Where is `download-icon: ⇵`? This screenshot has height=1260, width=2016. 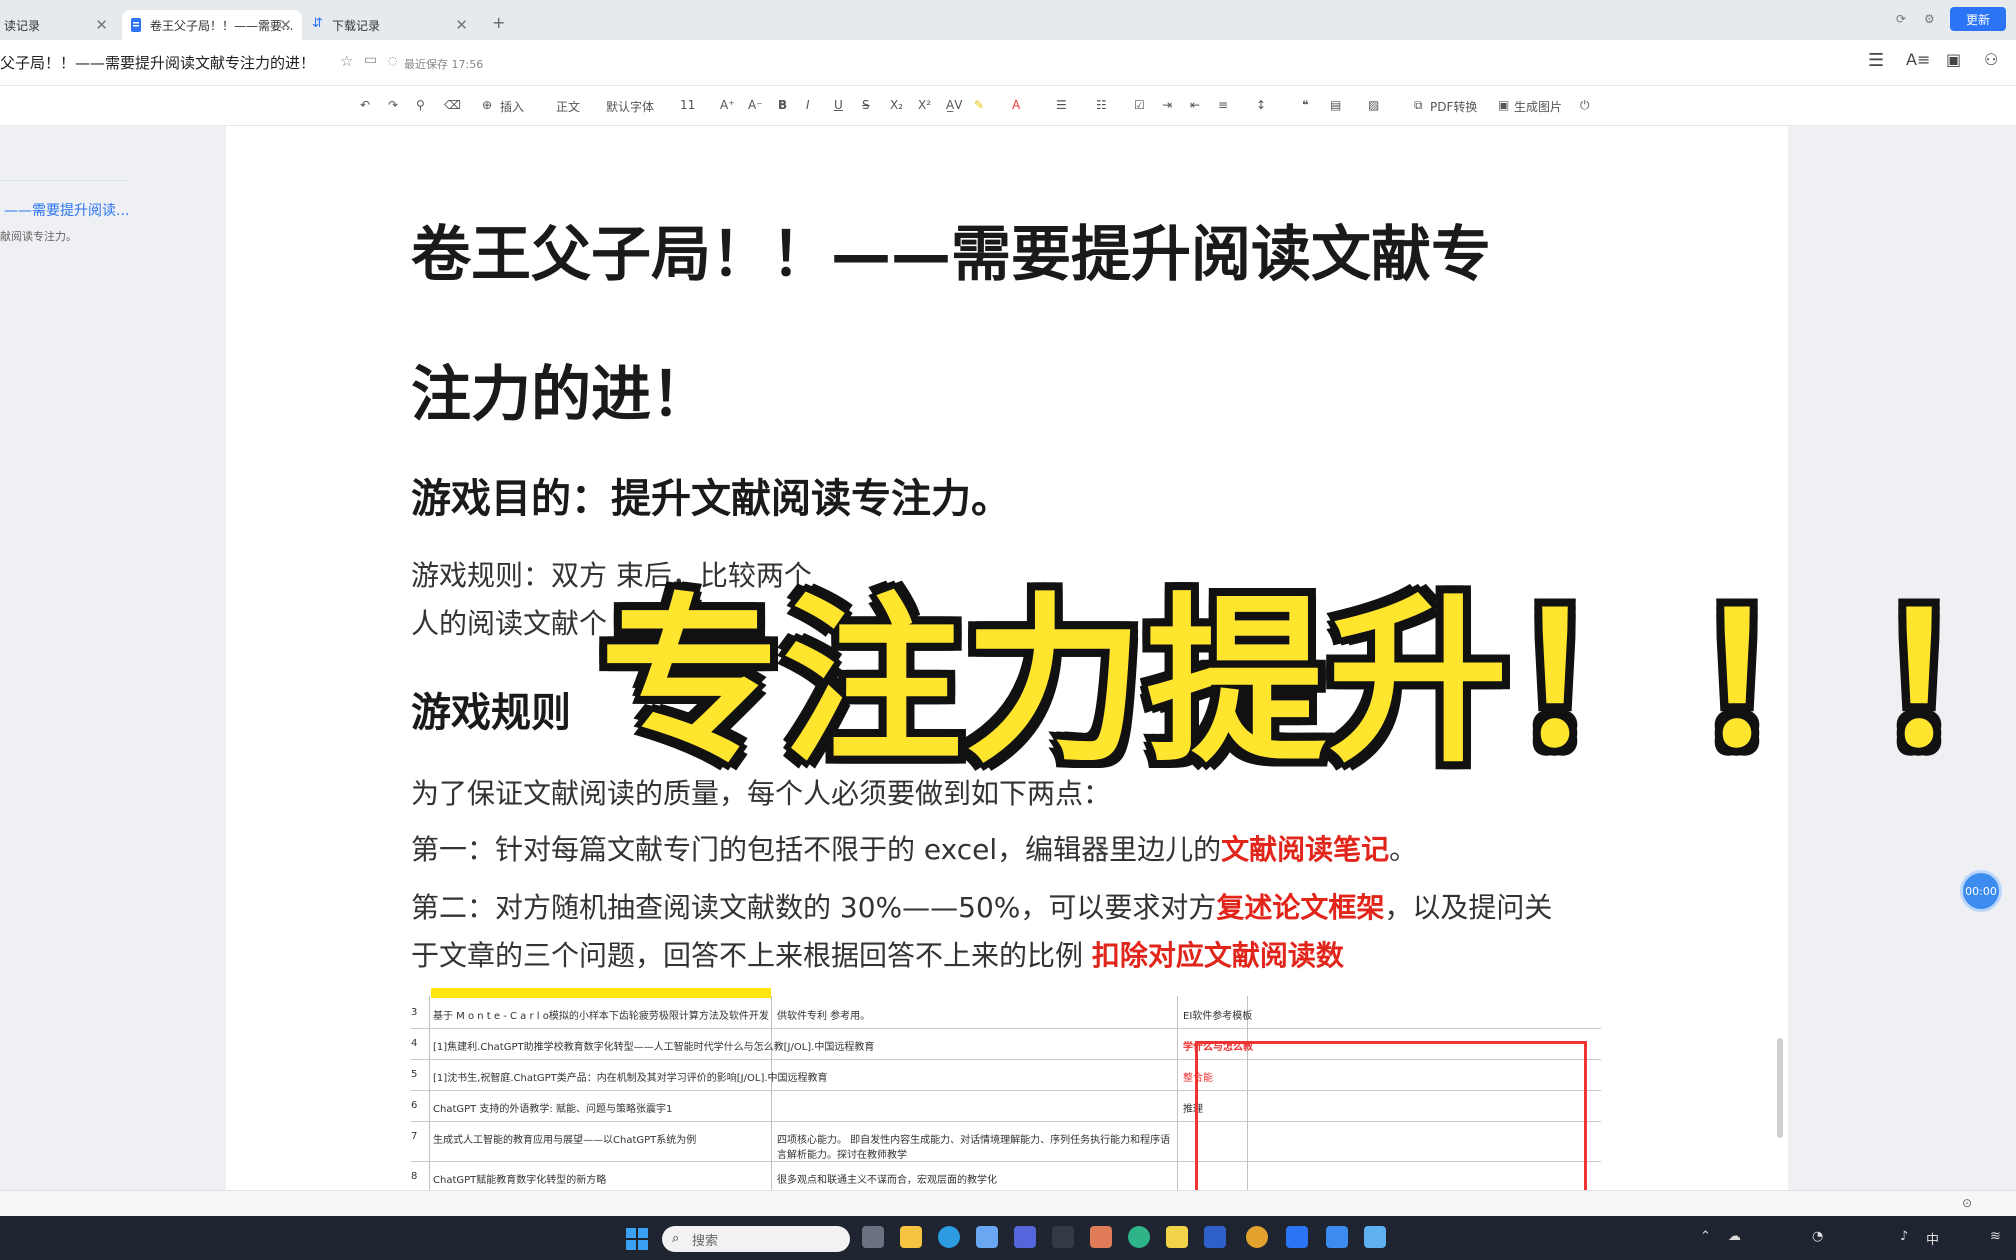 download-icon: ⇵ is located at coordinates (317, 23).